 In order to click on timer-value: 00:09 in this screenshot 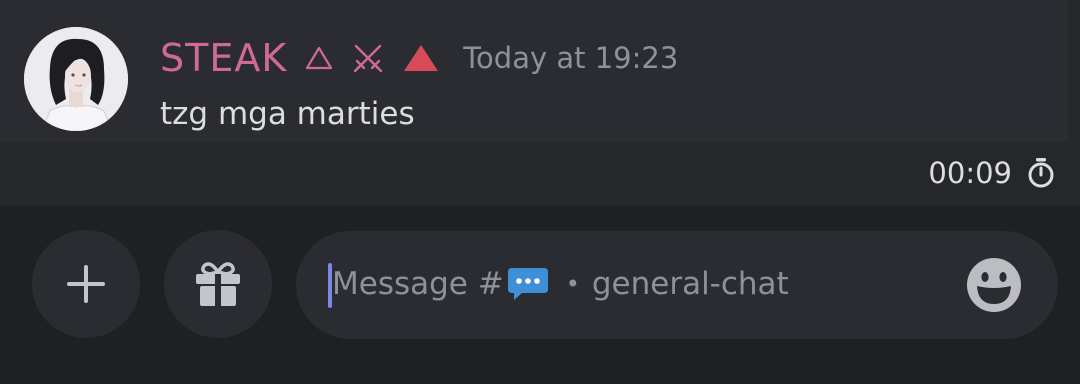, I will do `click(970, 173)`.